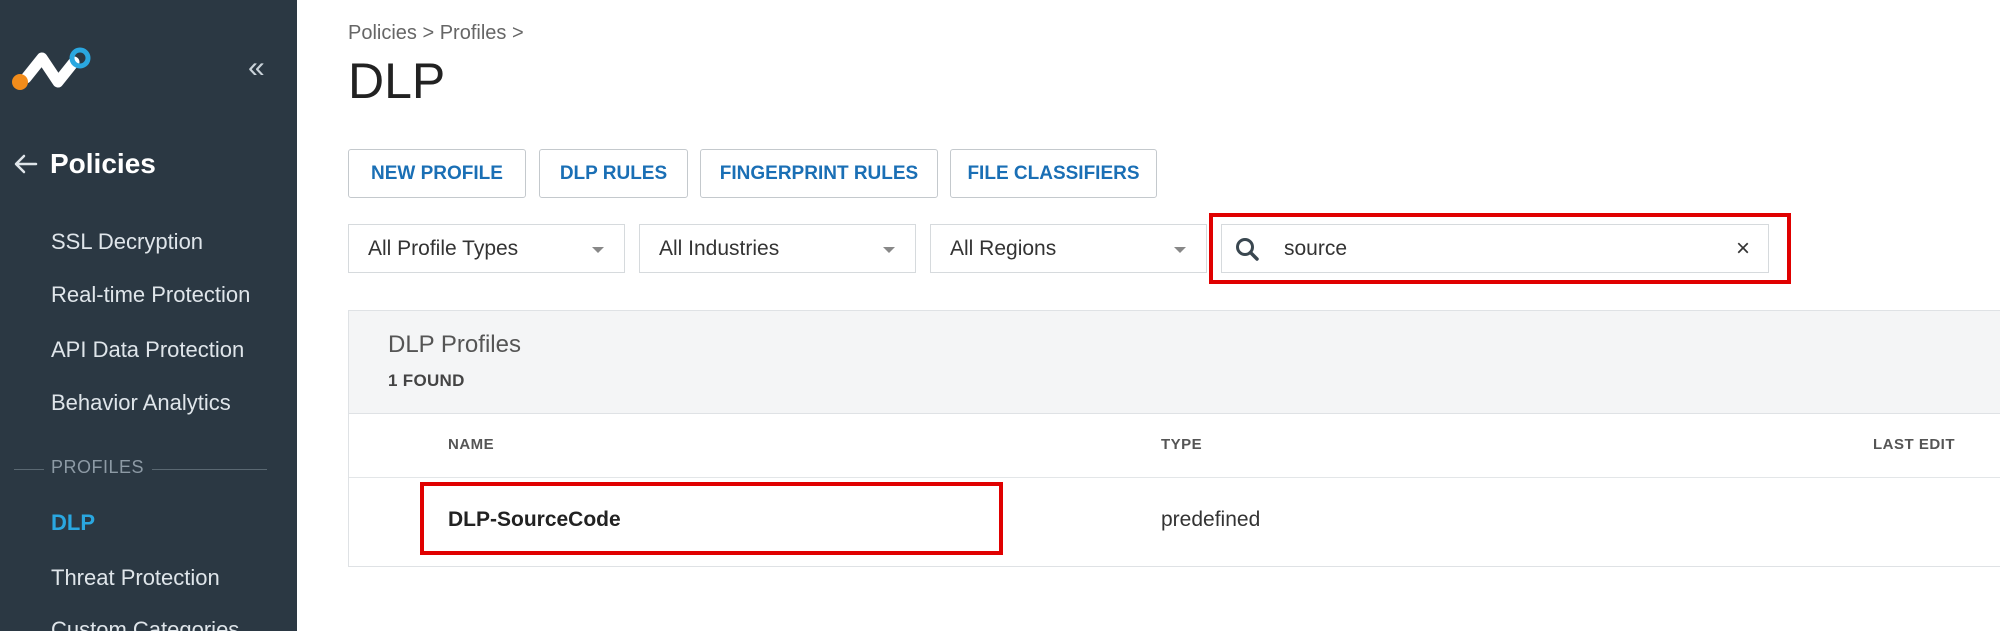 The width and height of the screenshot is (2000, 631). What do you see at coordinates (135, 578) in the screenshot?
I see `sidebar-item-threat-protection: Threat Protection` at bounding box center [135, 578].